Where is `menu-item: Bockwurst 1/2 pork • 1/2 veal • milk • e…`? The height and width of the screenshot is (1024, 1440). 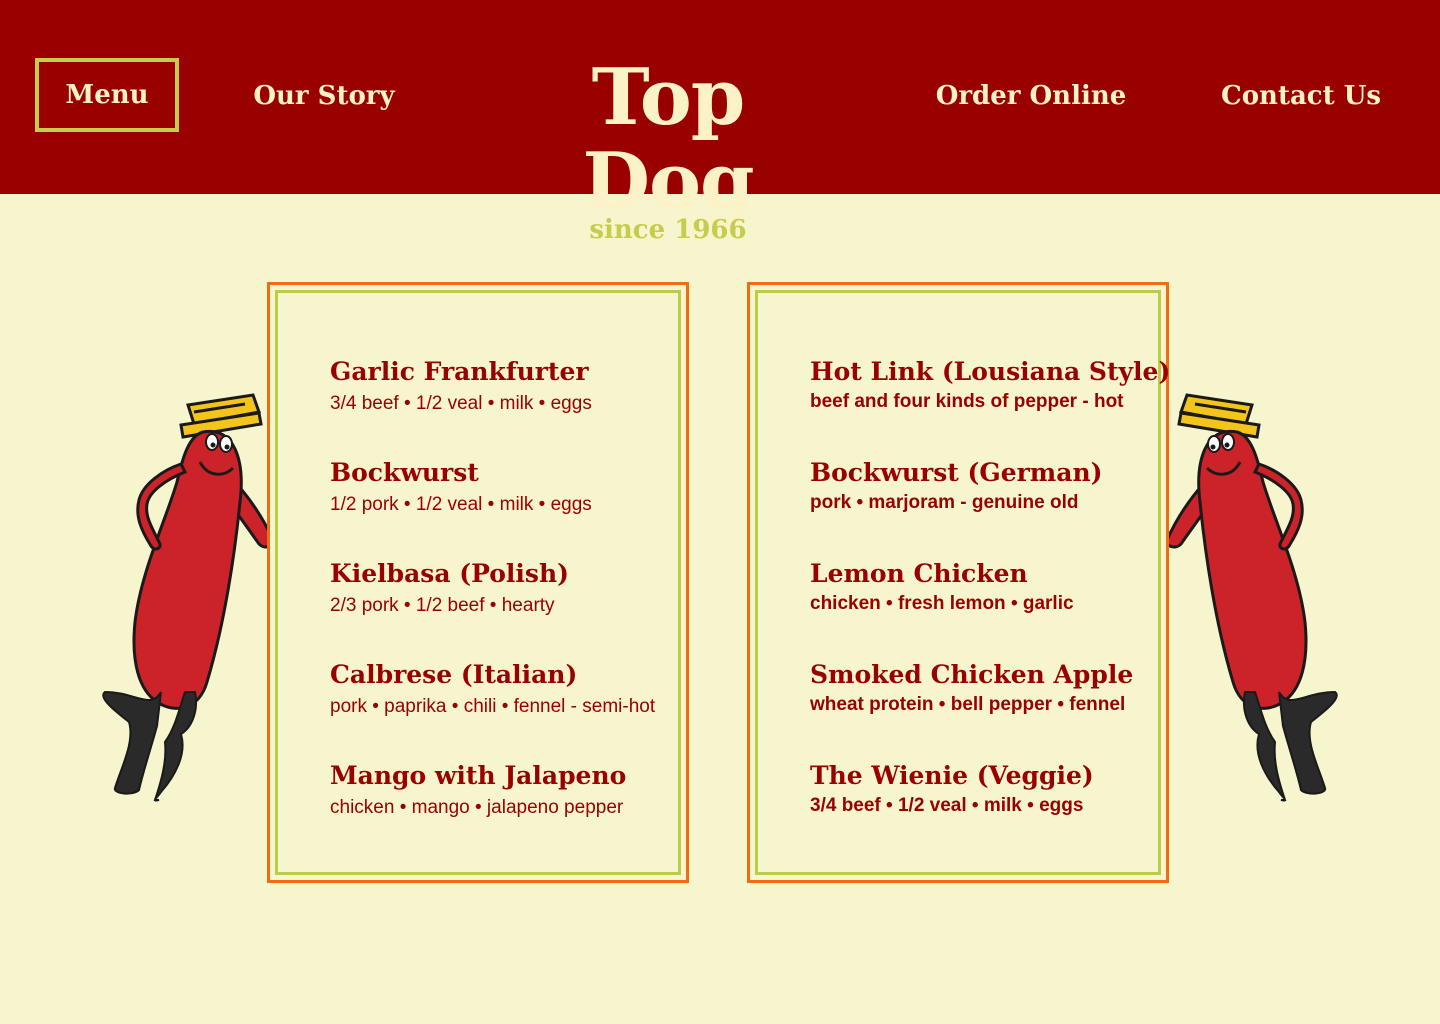
menu-item: Bockwurst 1/2 pork • 1/2 veal • milk • e… is located at coordinates (492, 508).